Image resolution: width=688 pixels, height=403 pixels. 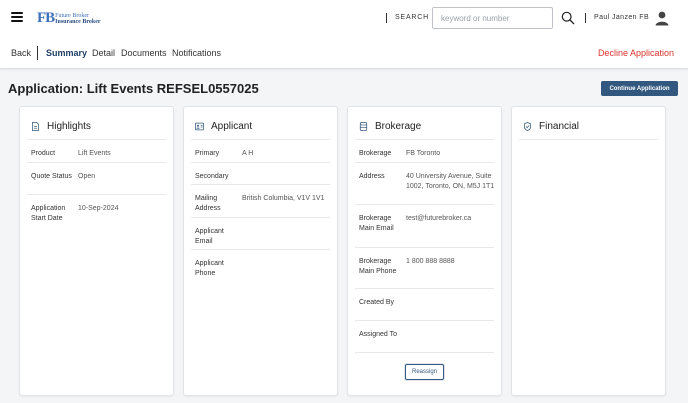 I want to click on list-item: Product Lift Events, so click(x=96, y=151).